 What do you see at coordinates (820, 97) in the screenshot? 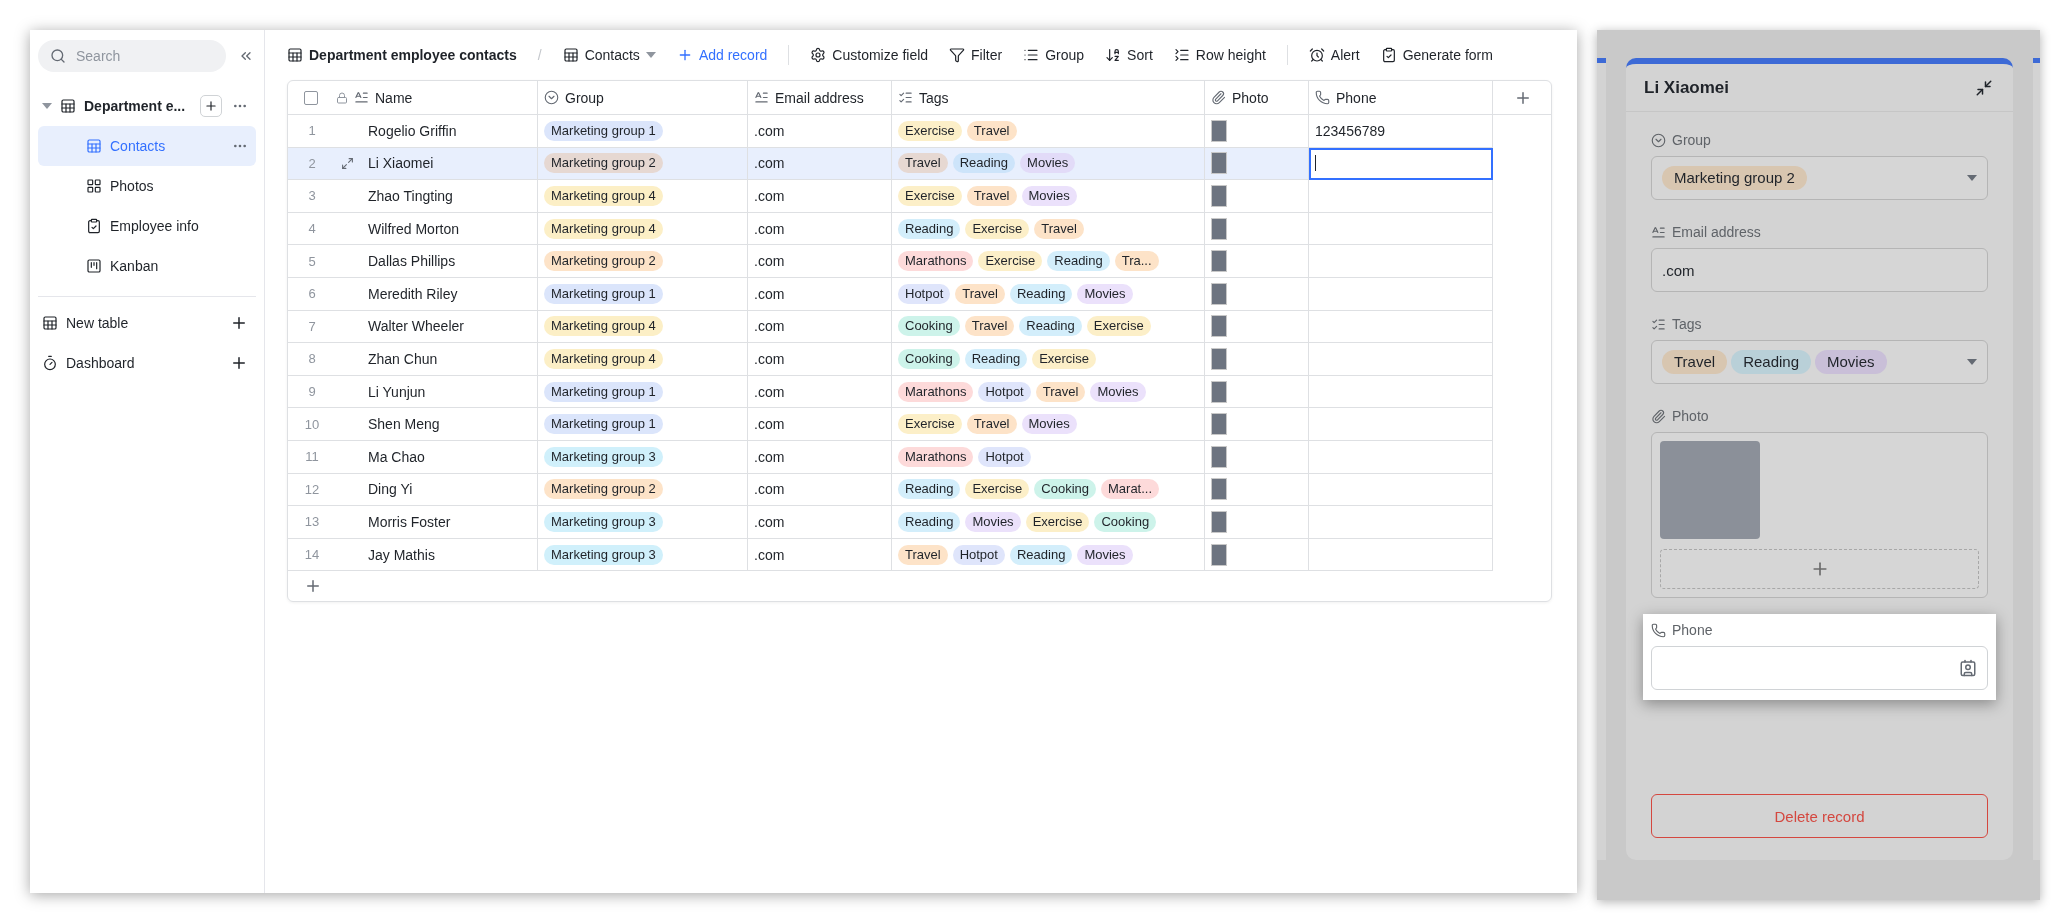
I see `column-header: Email address` at bounding box center [820, 97].